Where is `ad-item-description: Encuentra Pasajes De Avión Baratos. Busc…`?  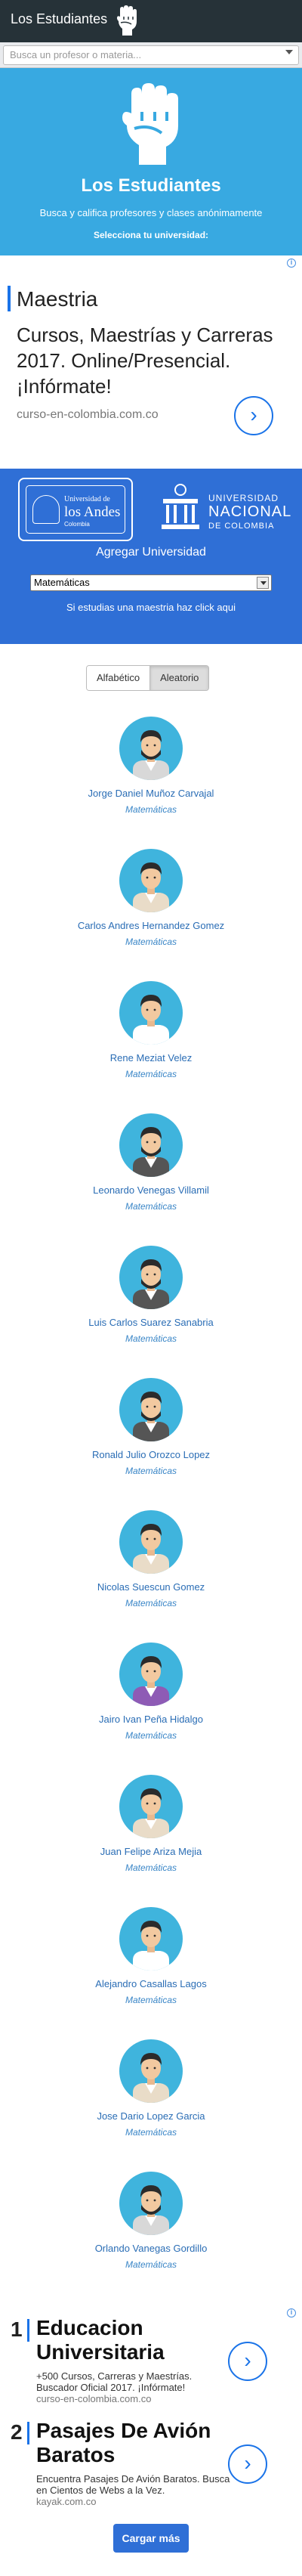
ad-item-description: Encuentra Pasajes De Avión Baratos. Busc… is located at coordinates (135, 2484).